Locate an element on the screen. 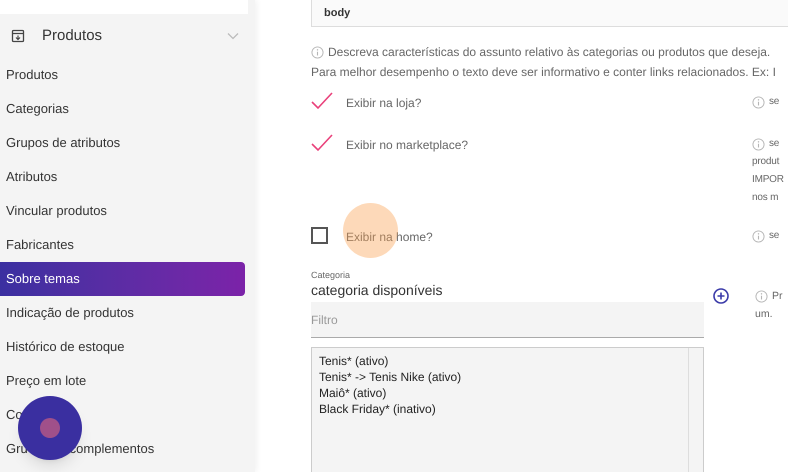 This screenshot has height=472, width=788. add-icon is located at coordinates (721, 296).